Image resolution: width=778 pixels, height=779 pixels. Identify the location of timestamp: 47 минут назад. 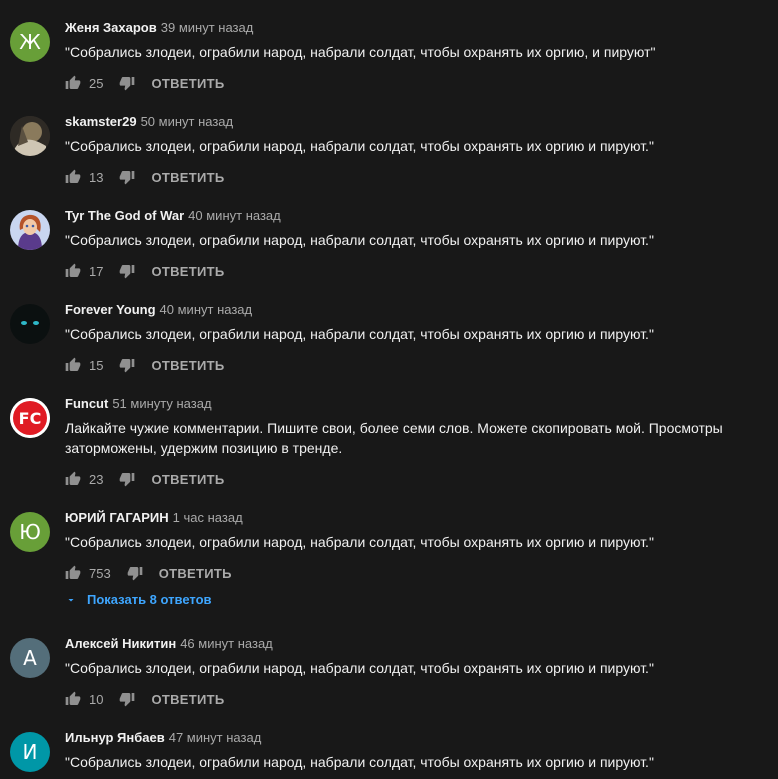
(215, 737).